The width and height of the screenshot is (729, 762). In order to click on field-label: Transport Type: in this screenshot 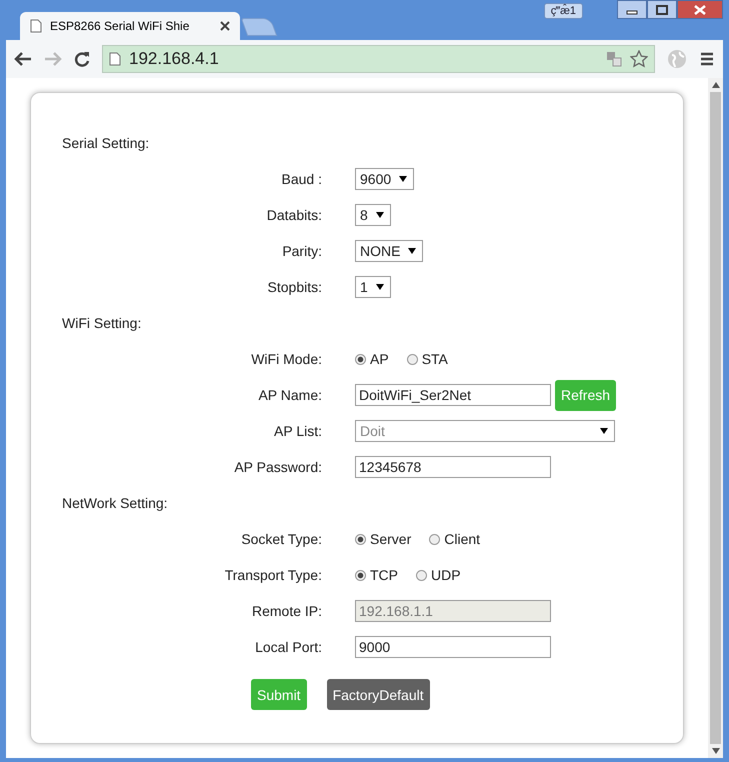, I will do `click(273, 575)`.